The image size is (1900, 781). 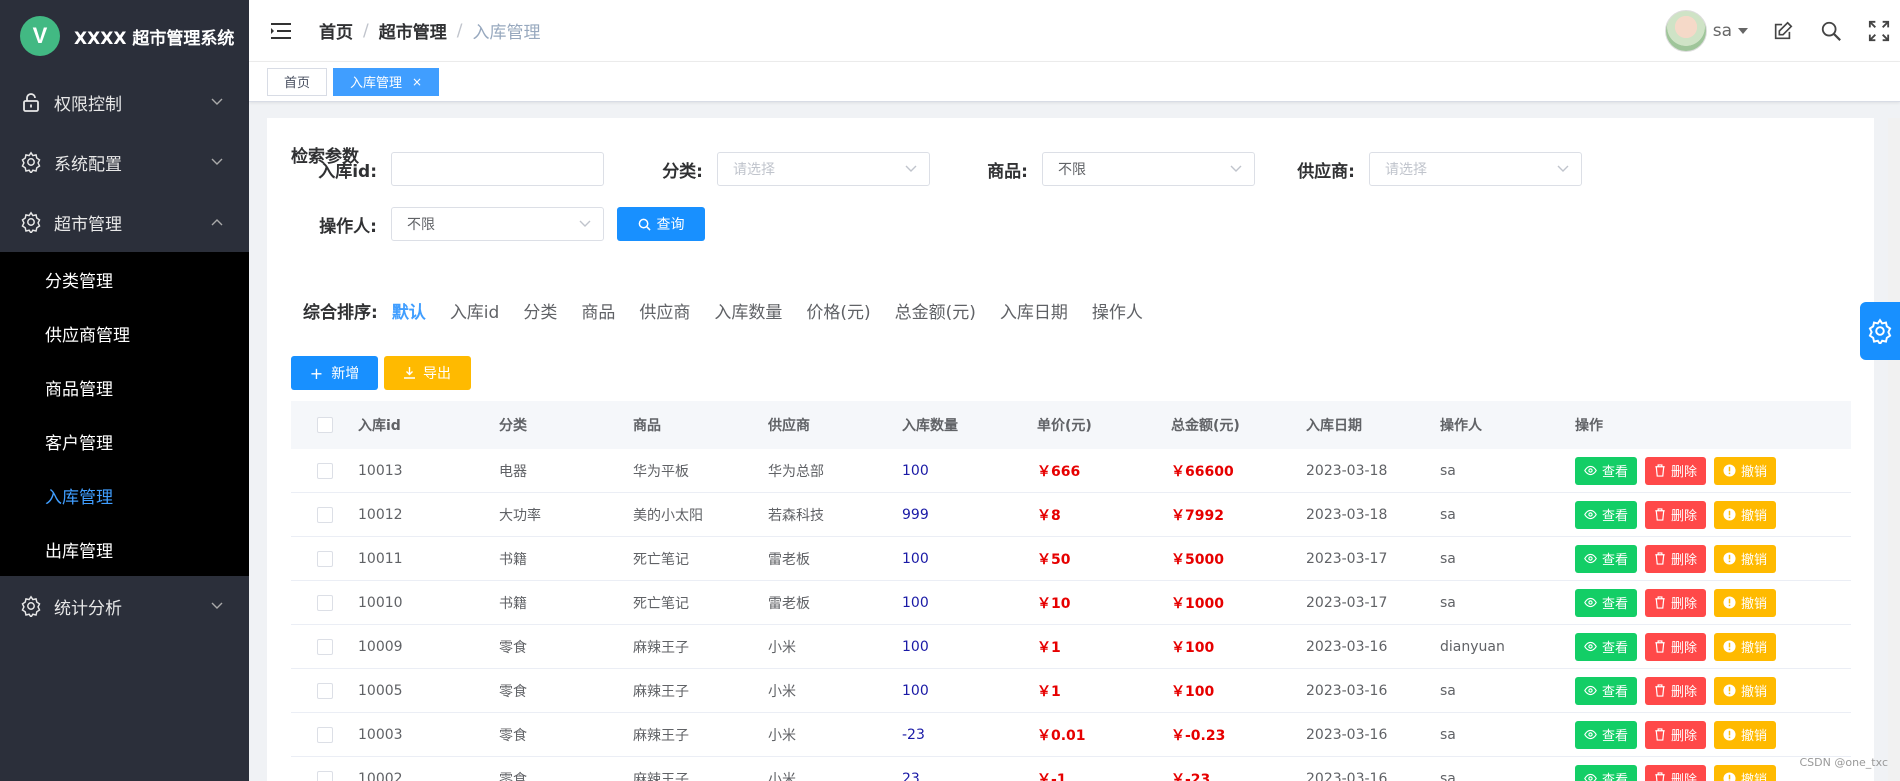 I want to click on sort-option-operator: 操作人, so click(x=1117, y=310).